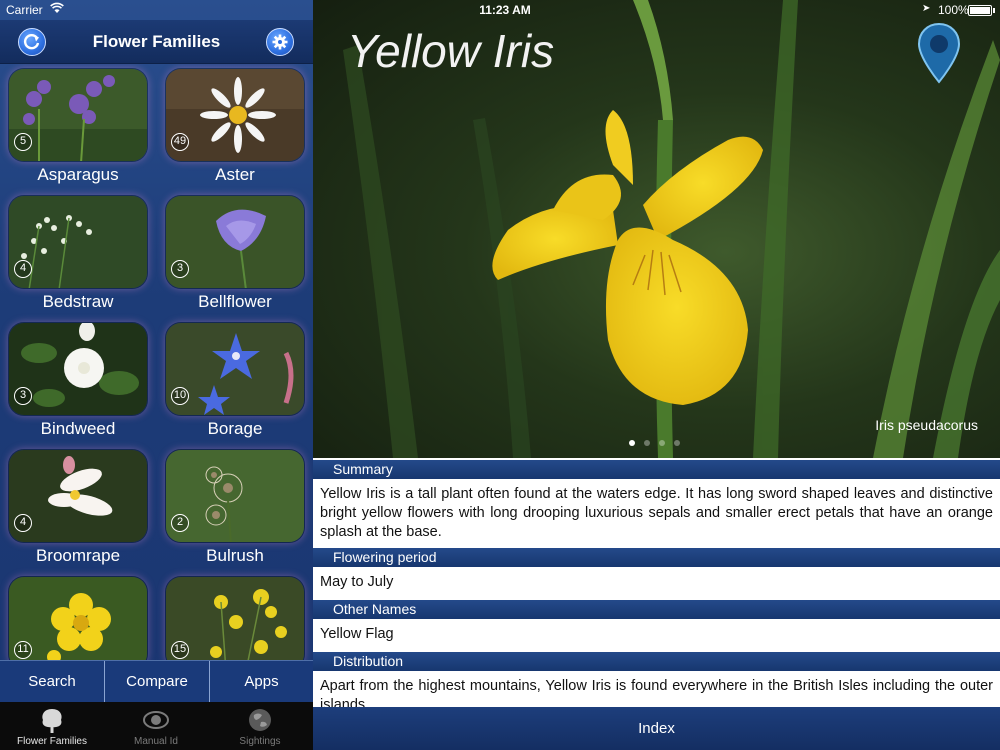 Image resolution: width=1000 pixels, height=750 pixels. I want to click on section-body-other-names: Yellow Flag, so click(656, 635).